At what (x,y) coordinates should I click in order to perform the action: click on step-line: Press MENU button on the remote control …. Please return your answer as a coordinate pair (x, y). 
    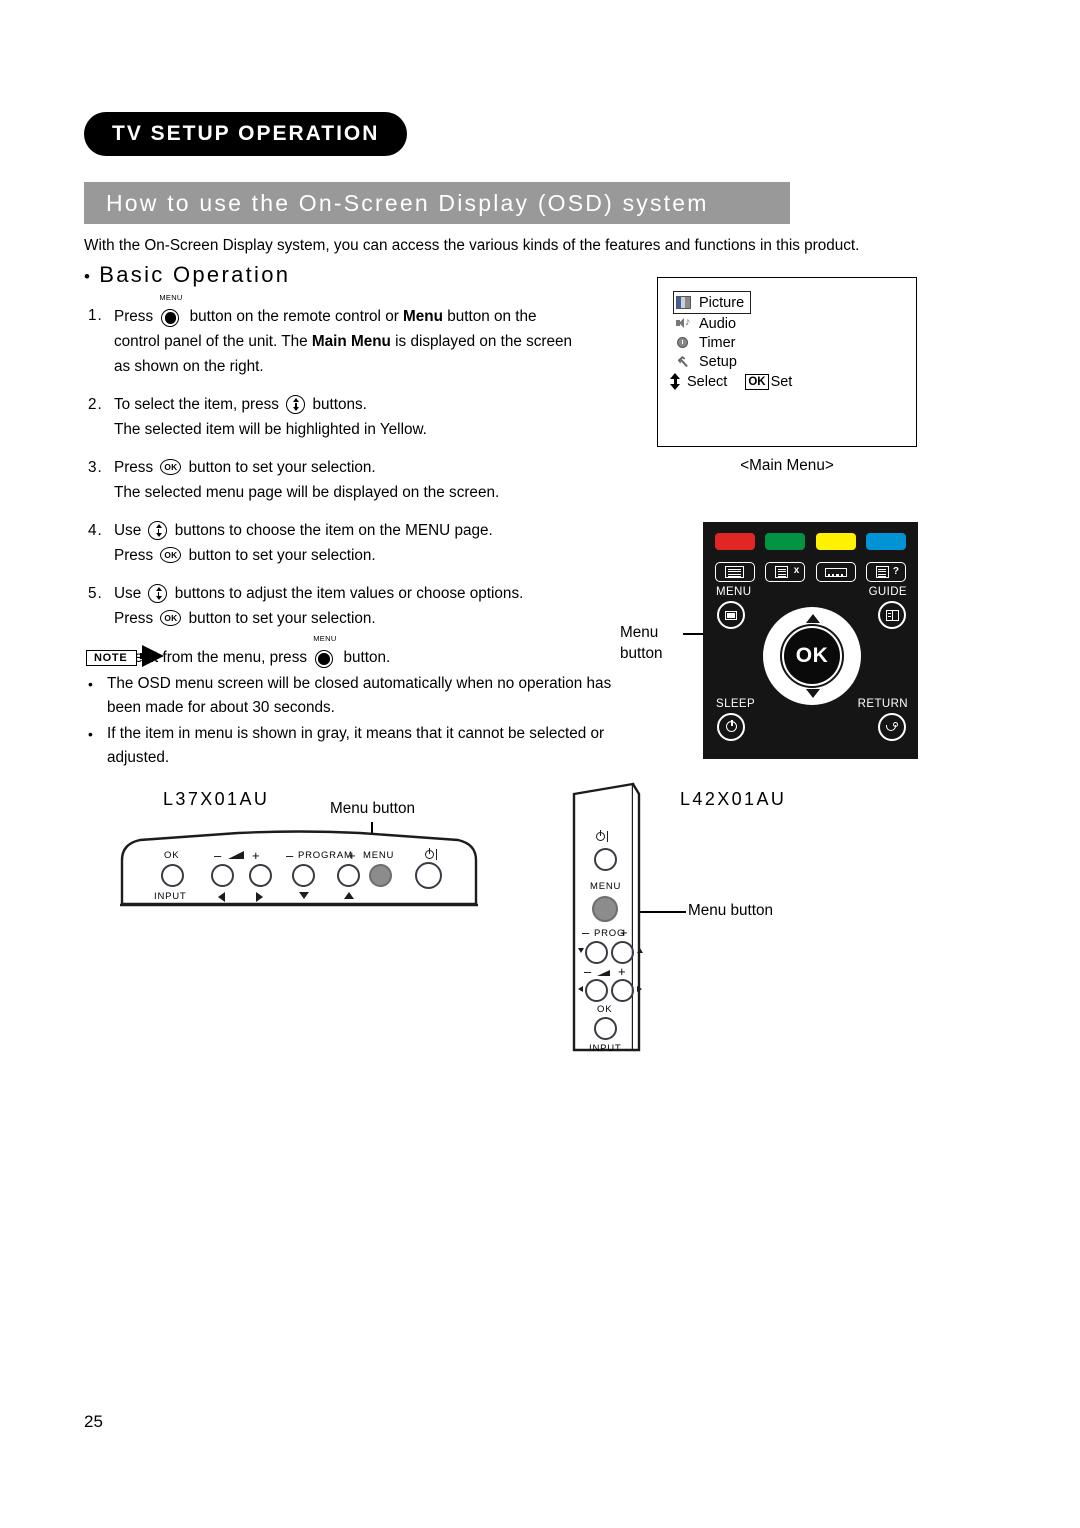
    Looking at the image, I should click on (381, 311).